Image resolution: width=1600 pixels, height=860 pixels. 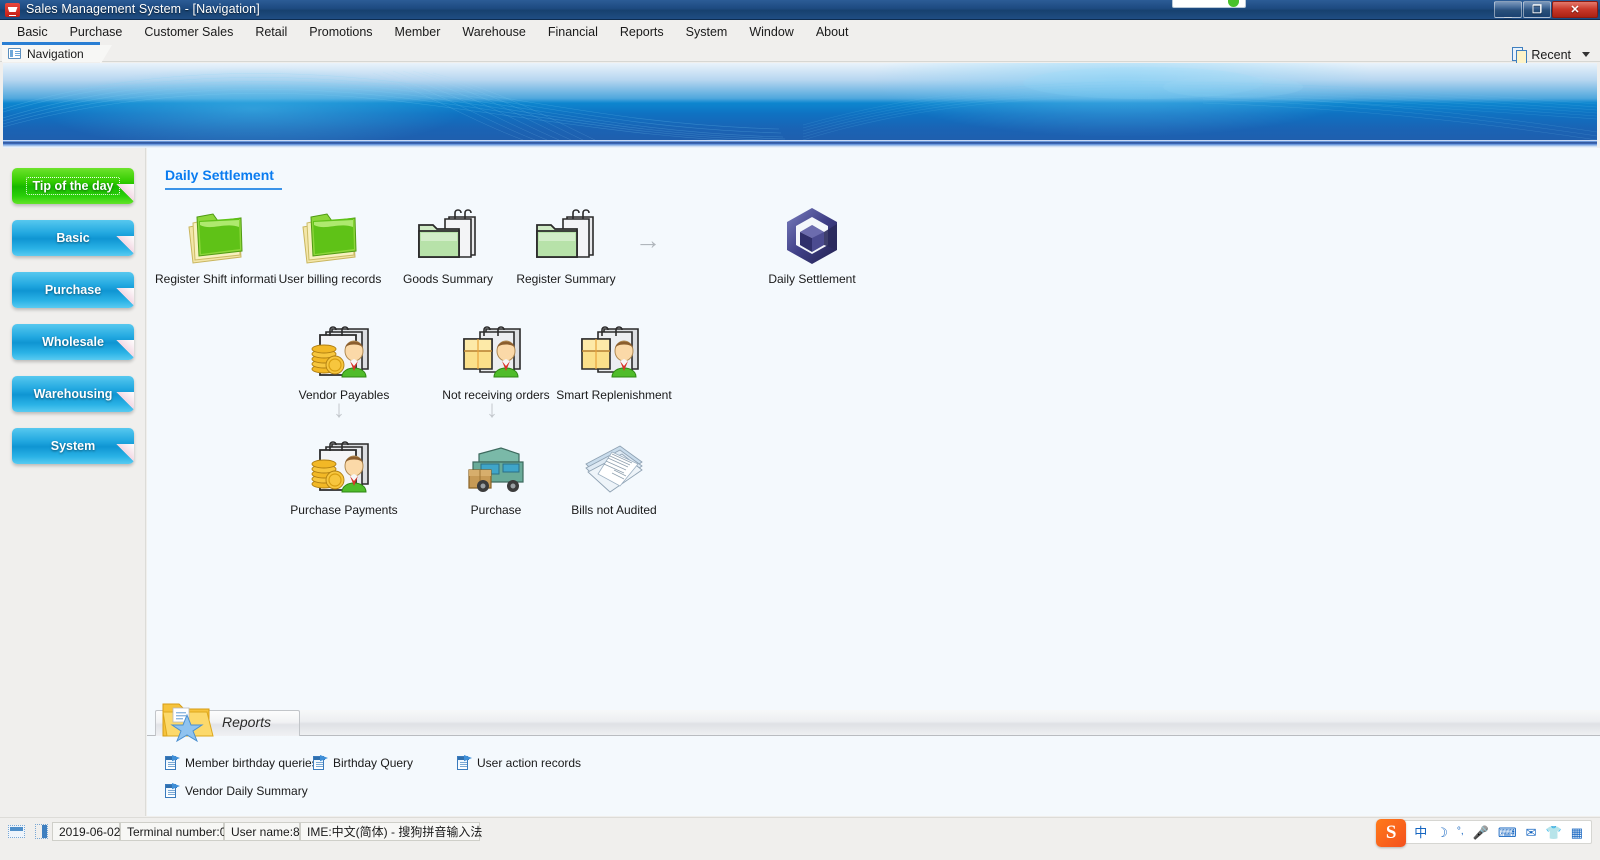 I want to click on maximize-button: ❐, so click(x=1537, y=9).